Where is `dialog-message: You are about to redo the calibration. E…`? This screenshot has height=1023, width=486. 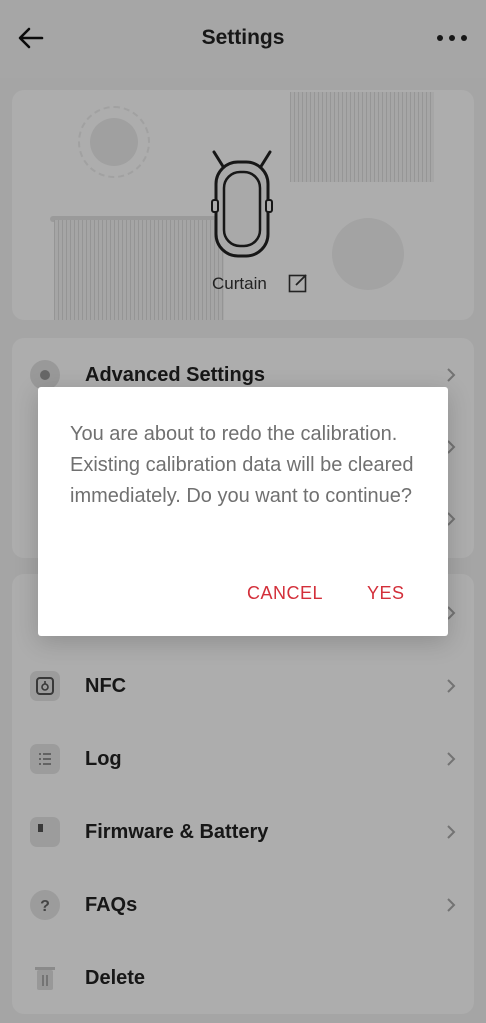 dialog-message: You are about to redo the calibration. E… is located at coordinates (242, 465).